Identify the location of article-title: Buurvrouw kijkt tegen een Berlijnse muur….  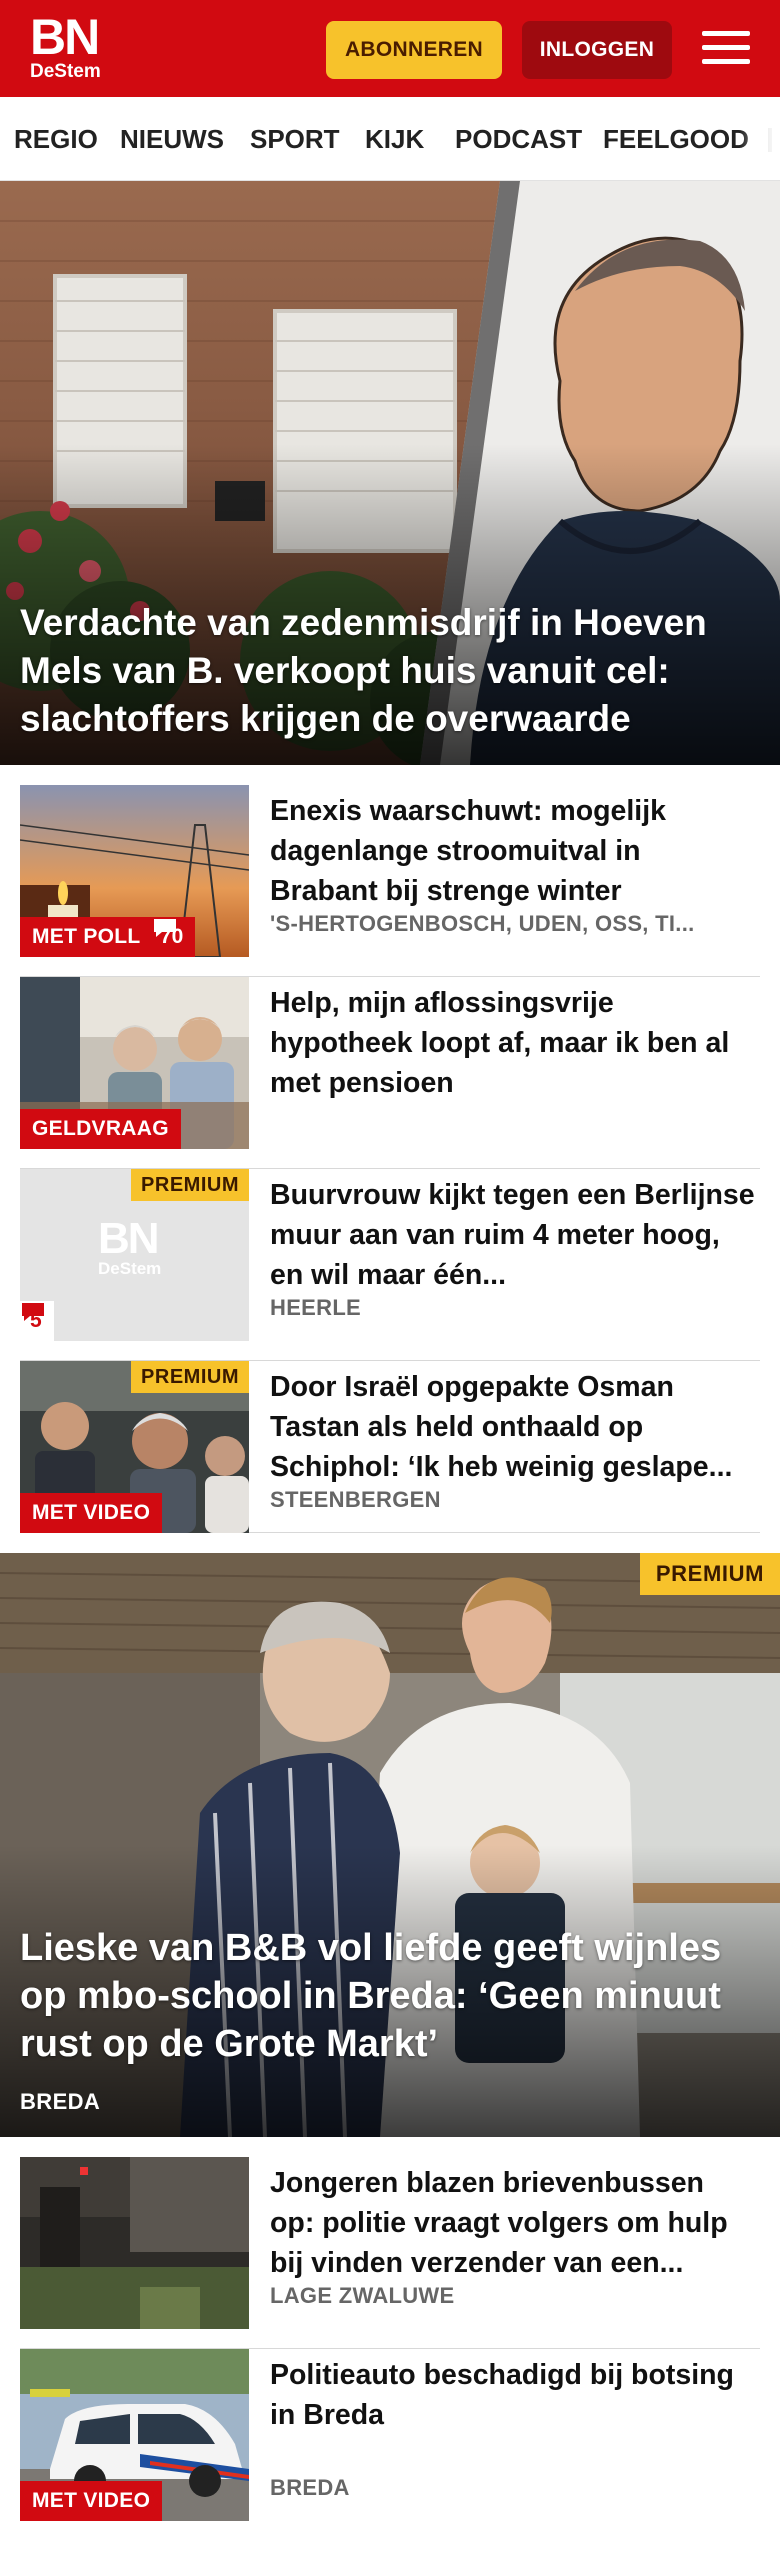
(512, 1235).